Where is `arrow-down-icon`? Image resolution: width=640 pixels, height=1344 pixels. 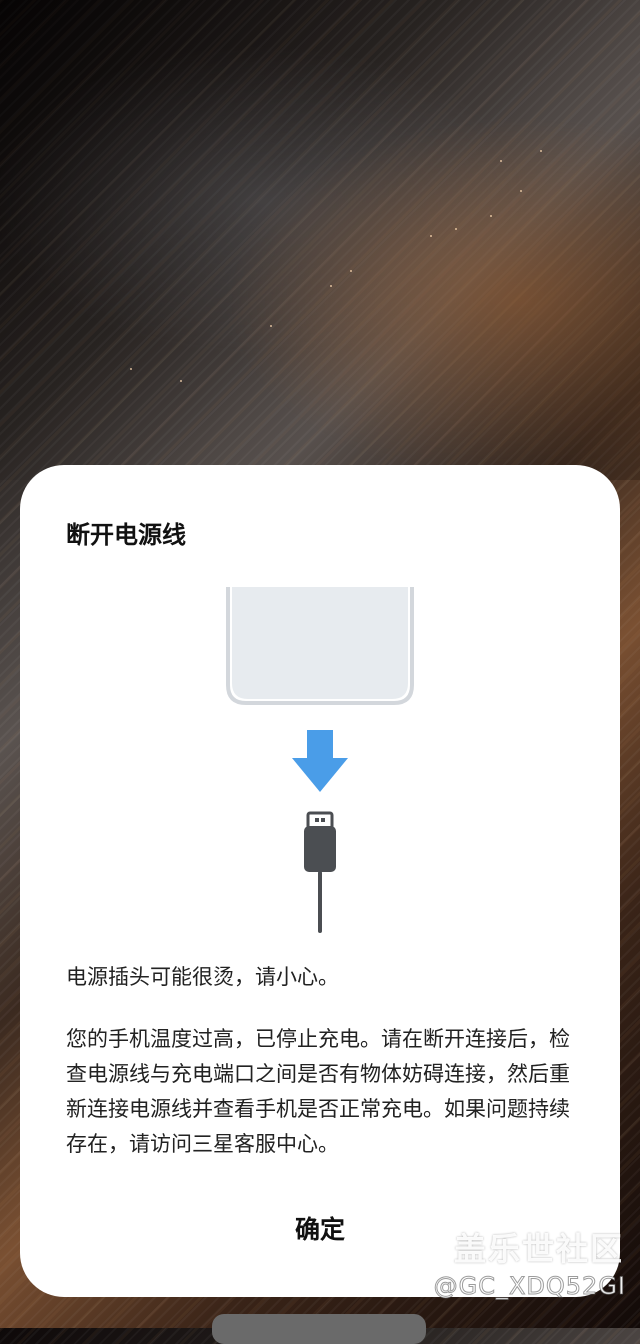 arrow-down-icon is located at coordinates (320, 761).